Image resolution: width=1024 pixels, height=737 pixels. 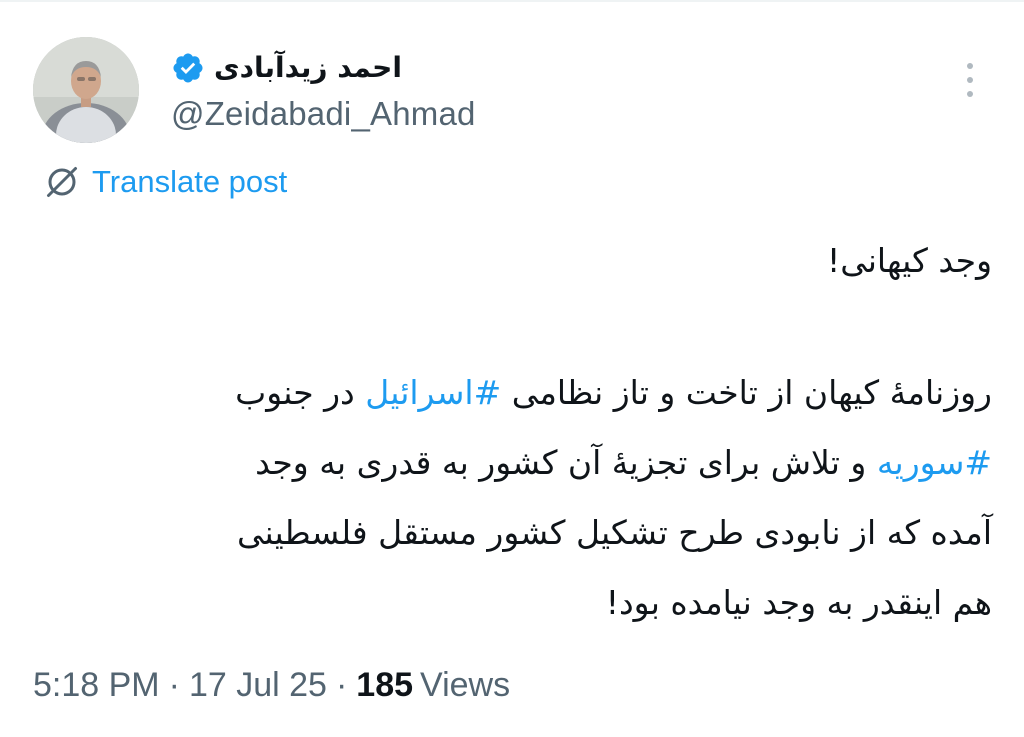 I want to click on globe-icon, so click(x=62, y=182).